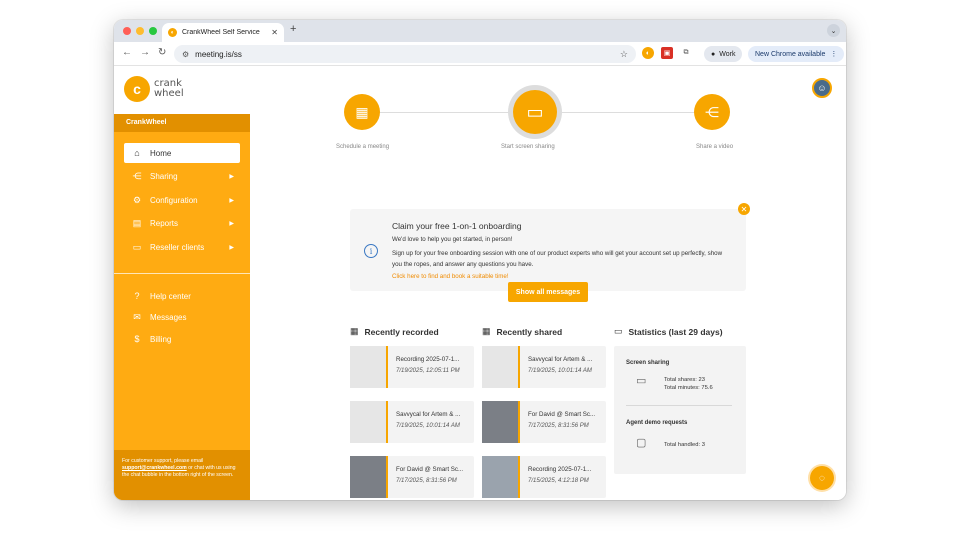 Image resolution: width=960 pixels, height=540 pixels. I want to click on sidebar-item-label: Sharing, so click(164, 176).